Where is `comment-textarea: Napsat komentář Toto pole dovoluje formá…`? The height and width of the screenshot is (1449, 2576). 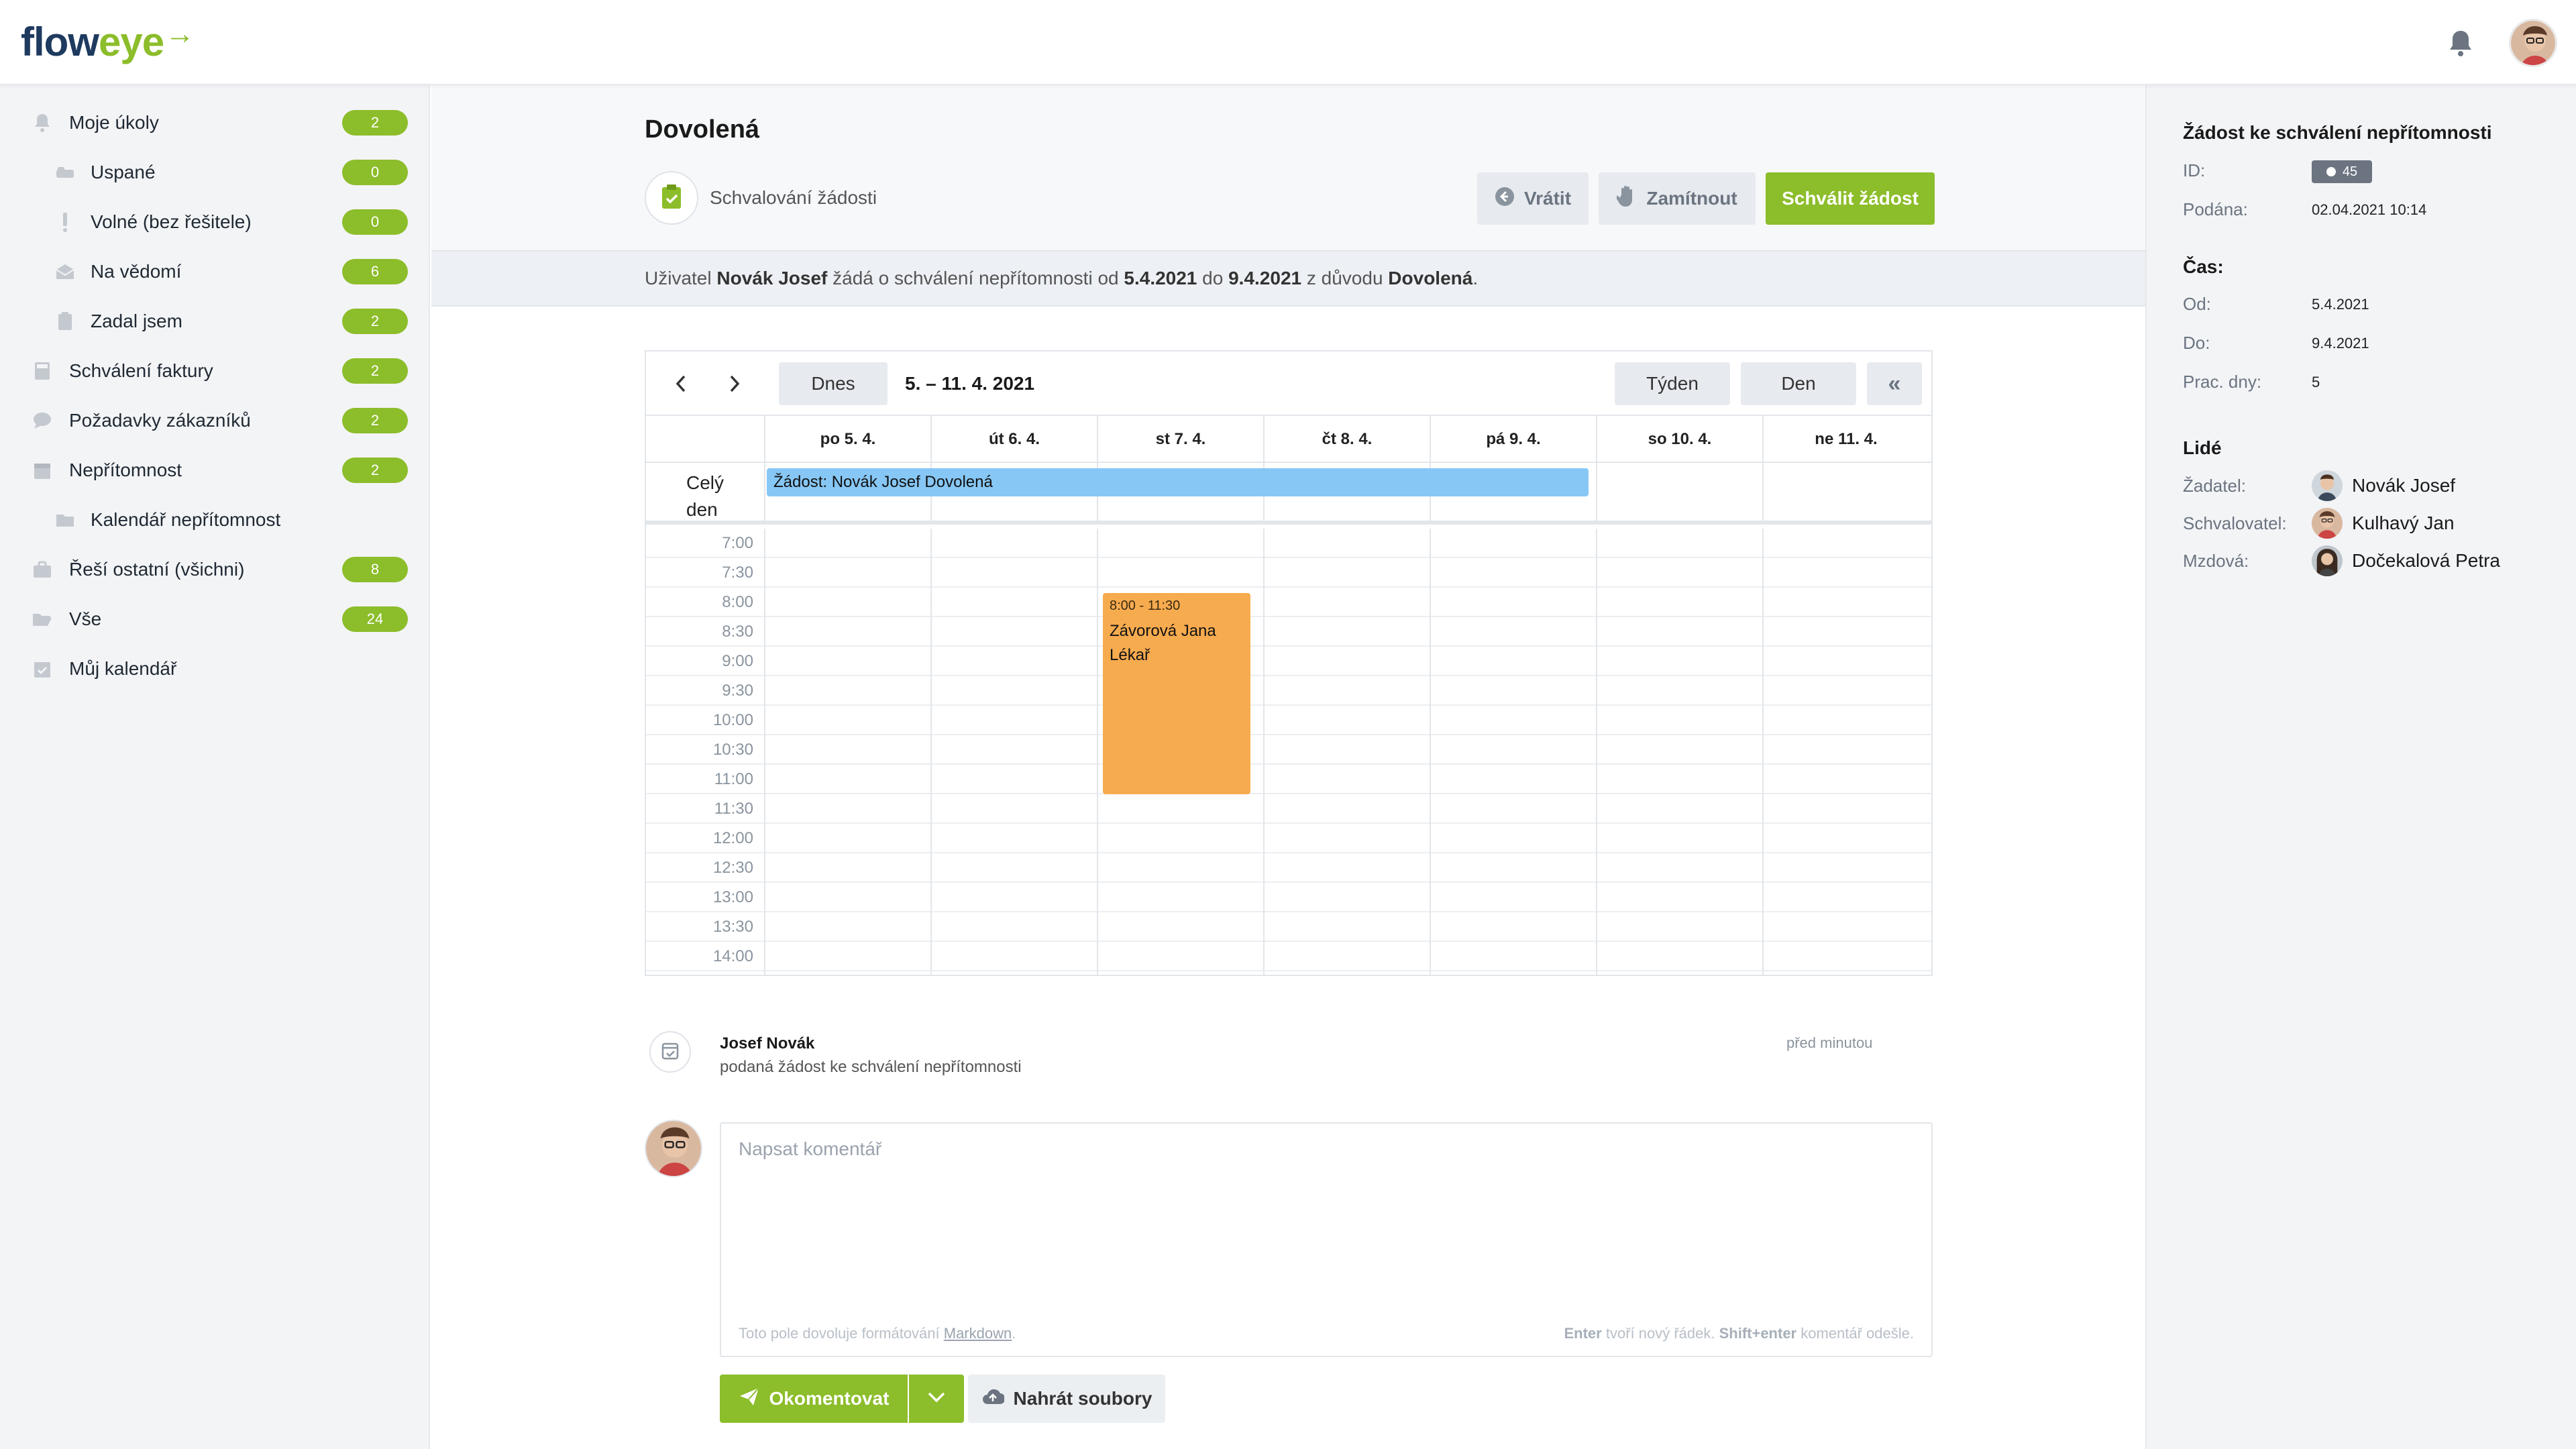 comment-textarea: Napsat komentář Toto pole dovoluje formá… is located at coordinates (1326, 1239).